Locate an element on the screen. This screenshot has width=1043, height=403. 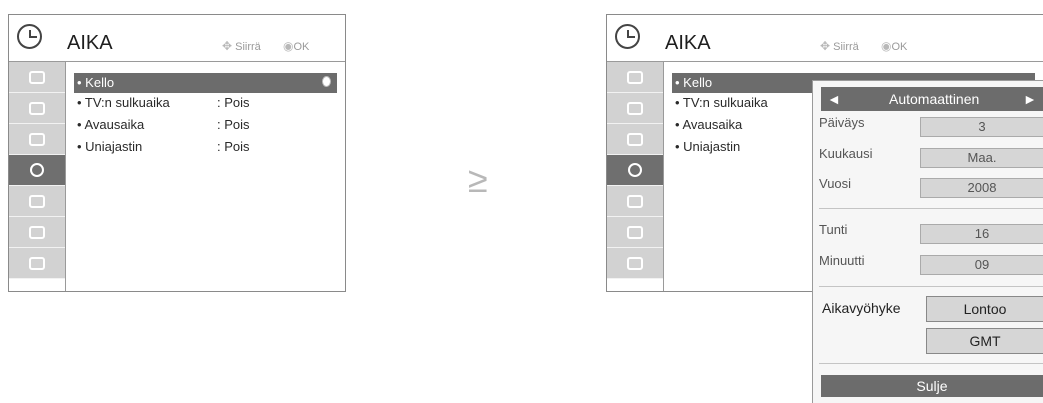
minute-field: 09 is located at coordinates (981, 265).